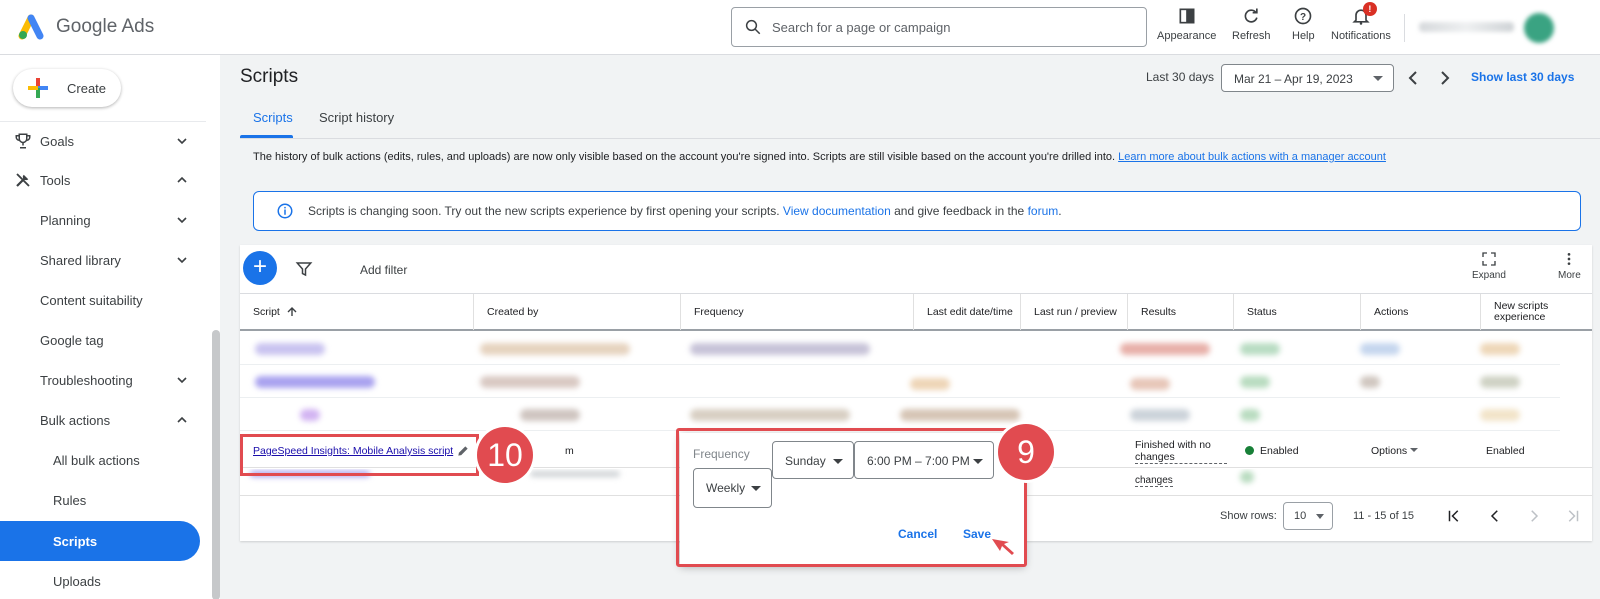 Image resolution: width=1600 pixels, height=599 pixels. What do you see at coordinates (55, 180) in the screenshot?
I see `sidebar-item-label: Tools` at bounding box center [55, 180].